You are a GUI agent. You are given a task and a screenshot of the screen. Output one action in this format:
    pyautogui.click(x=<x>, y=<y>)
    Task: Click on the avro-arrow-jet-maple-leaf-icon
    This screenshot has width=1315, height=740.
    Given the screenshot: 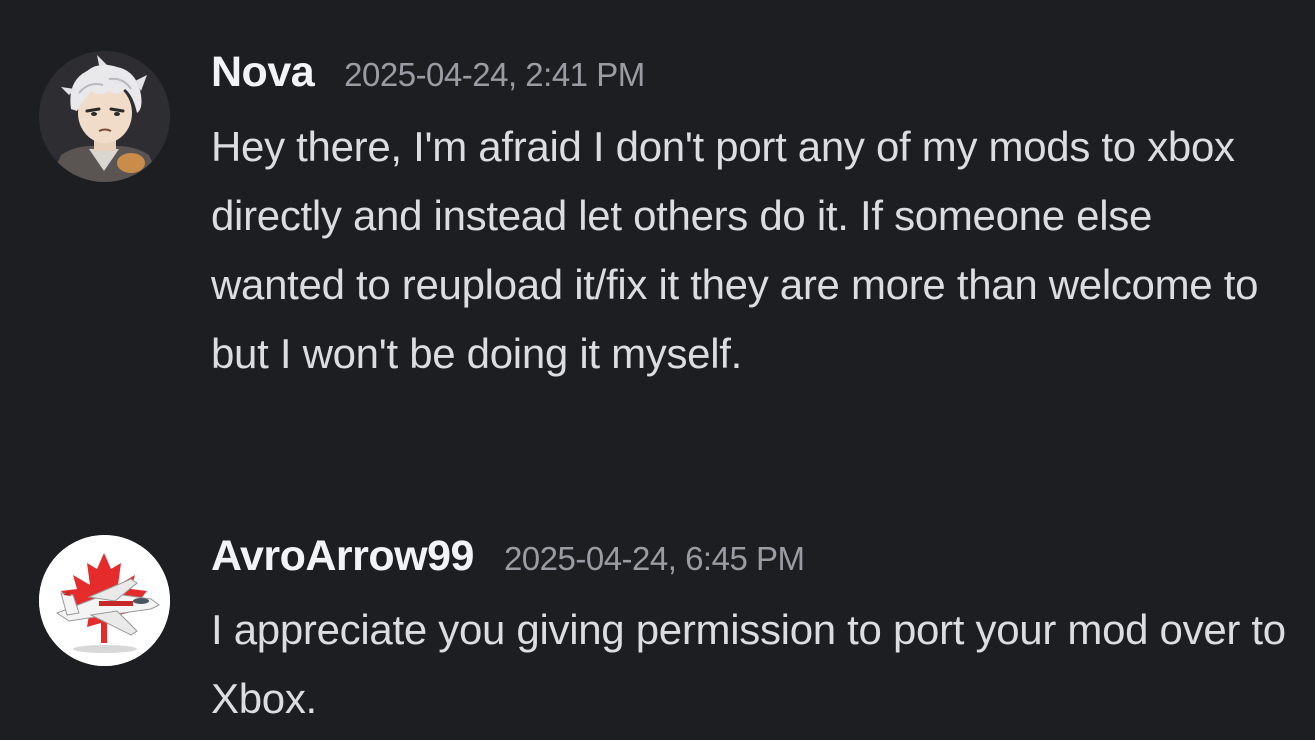 What is the action you would take?
    pyautogui.click(x=104, y=600)
    